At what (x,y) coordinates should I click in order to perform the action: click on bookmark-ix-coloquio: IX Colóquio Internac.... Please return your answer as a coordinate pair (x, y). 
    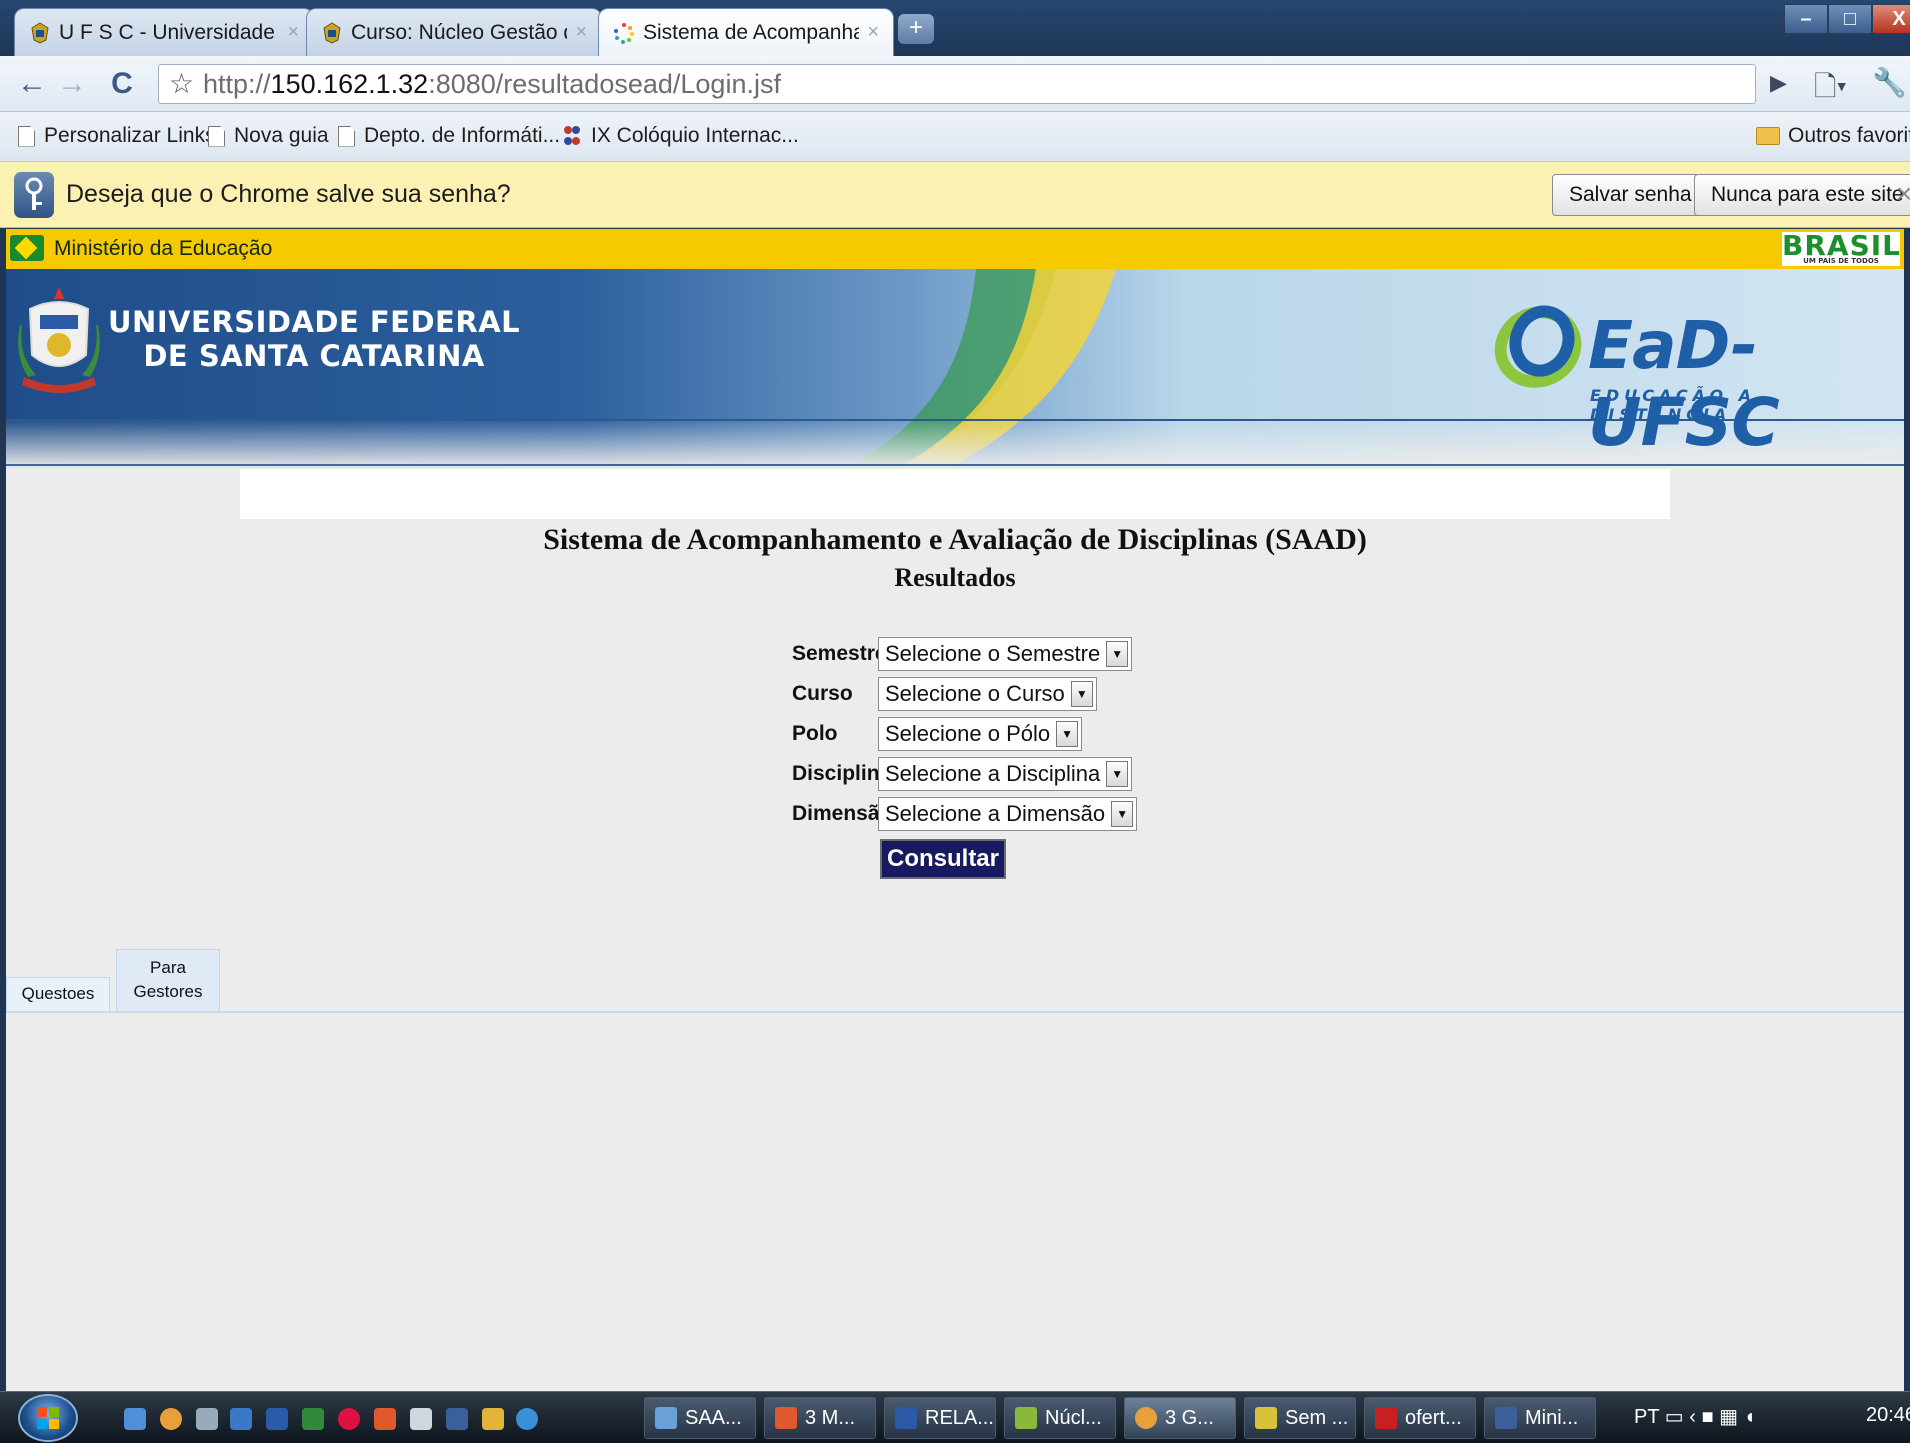
    Looking at the image, I should click on (679, 136).